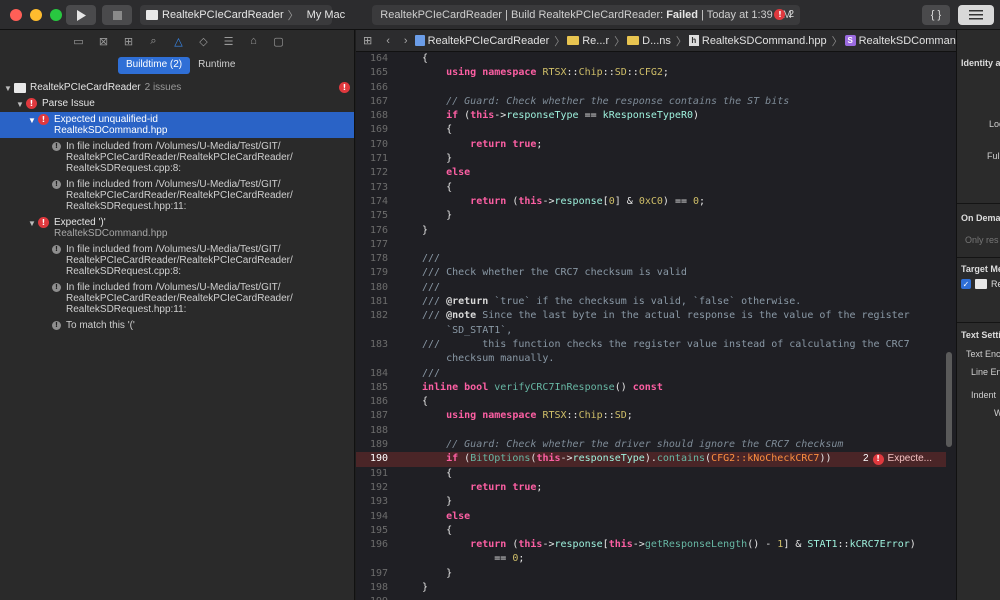 The image size is (1000, 600). What do you see at coordinates (651, 216) in the screenshot?
I see `code-line: 175 }` at bounding box center [651, 216].